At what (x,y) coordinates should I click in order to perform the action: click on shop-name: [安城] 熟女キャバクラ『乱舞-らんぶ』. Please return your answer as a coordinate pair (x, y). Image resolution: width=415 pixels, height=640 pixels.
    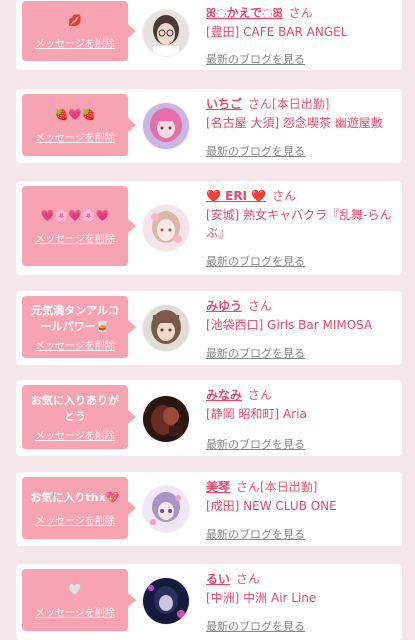
    Looking at the image, I should click on (299, 224).